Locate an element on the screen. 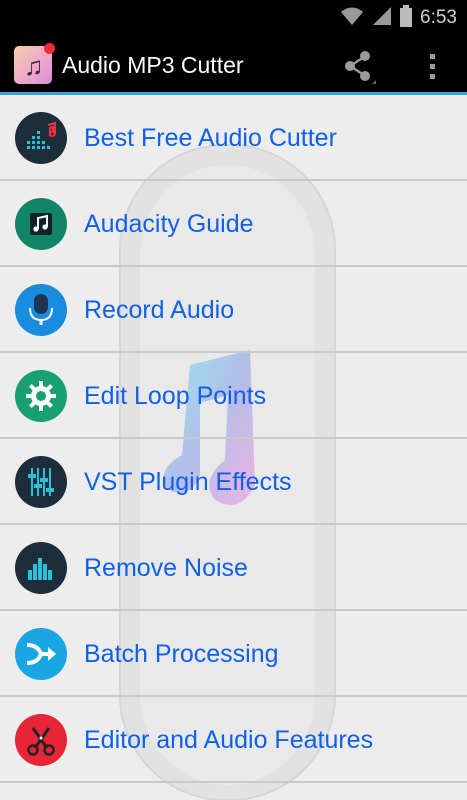  list-item-label: Remove Noise is located at coordinates (166, 568).